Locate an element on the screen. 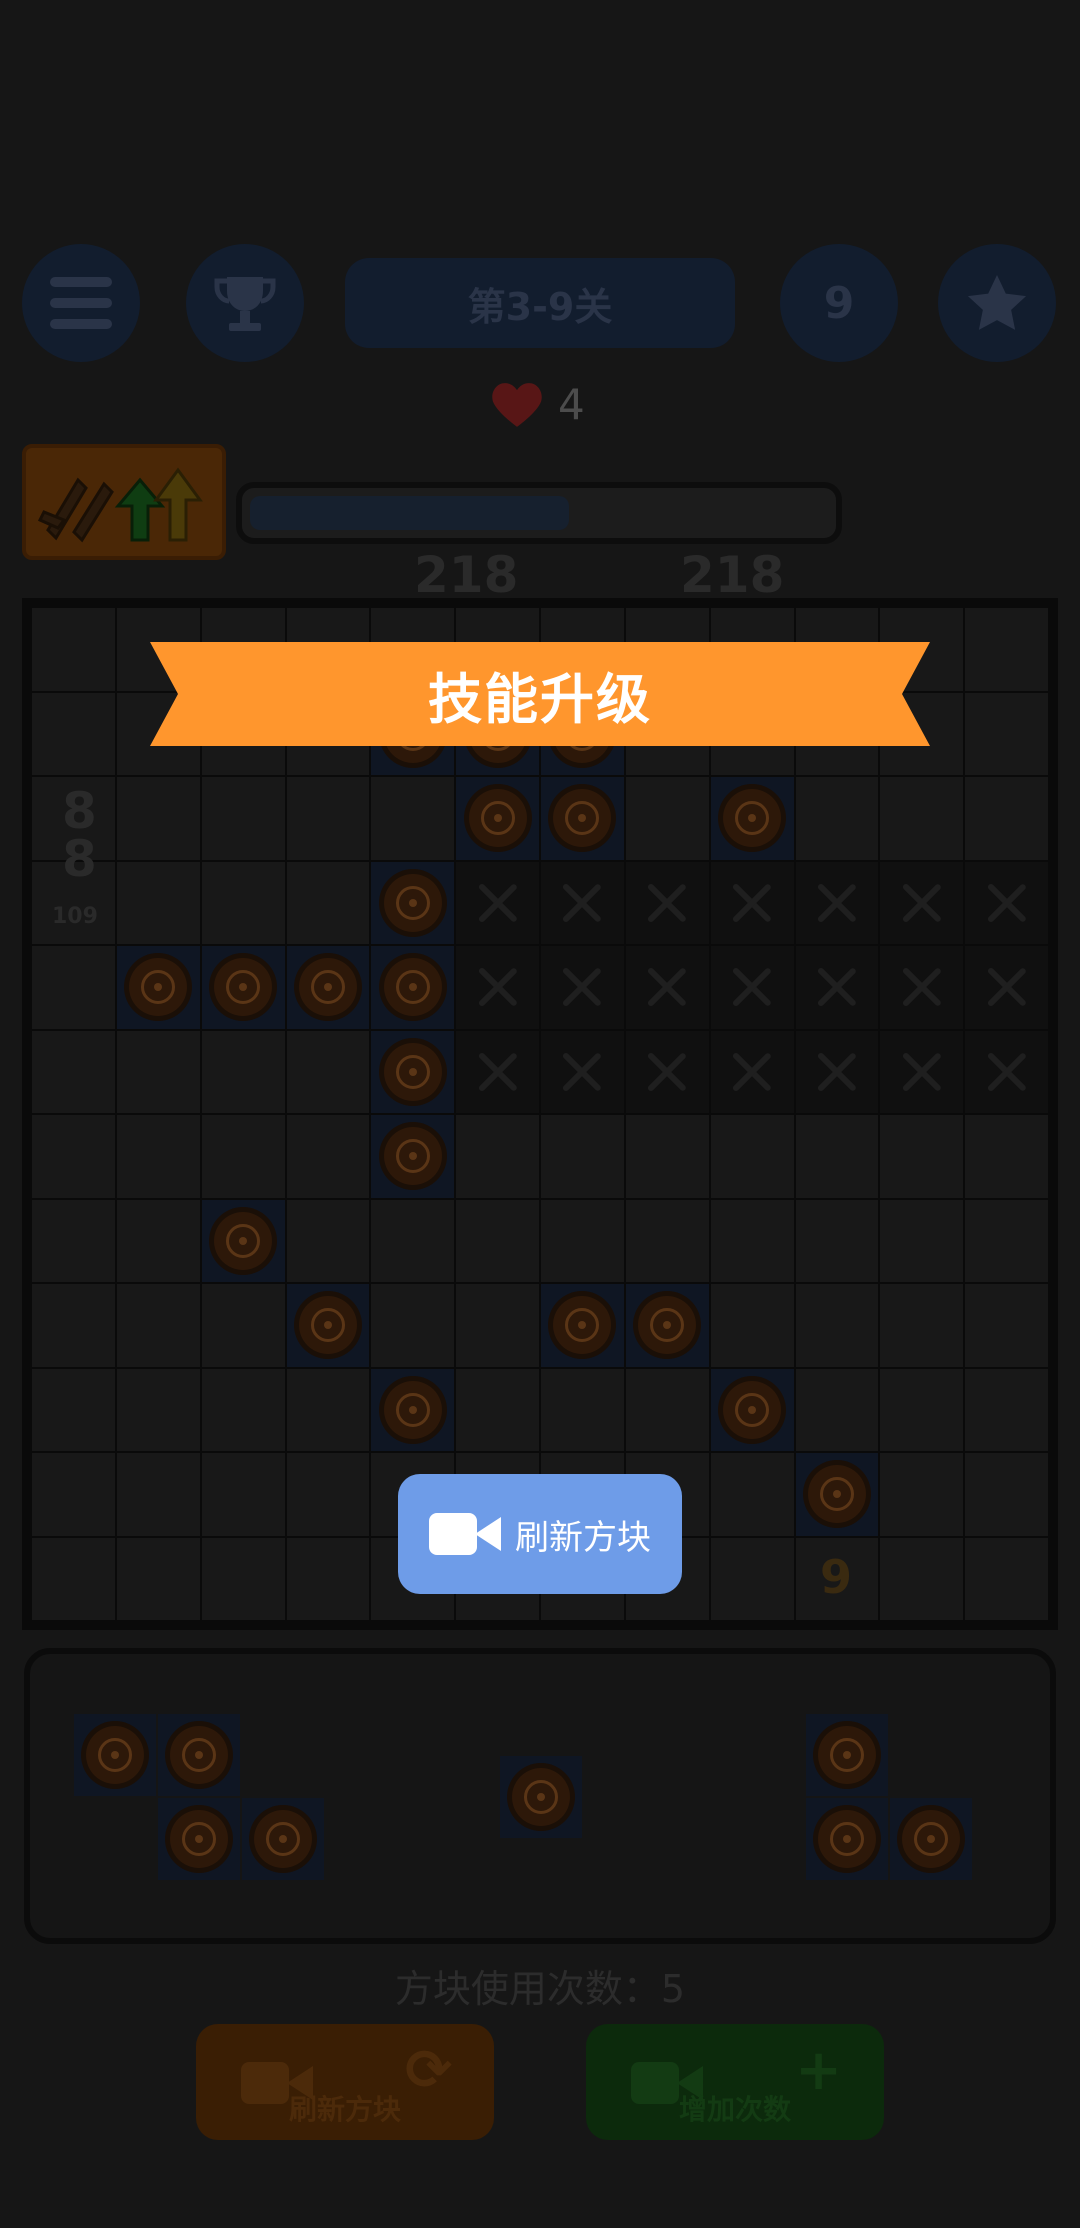 Image resolution: width=1080 pixels, height=2228 pixels. footer-refresh-button: ⟳ 刷新方块 is located at coordinates (345, 2082).